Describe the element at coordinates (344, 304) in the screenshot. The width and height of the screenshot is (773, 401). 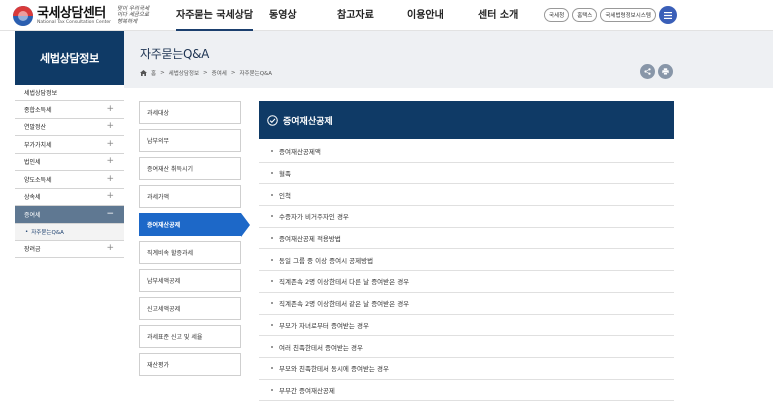
I see `list-item-label: 직계존속 2명 이상한테서 같은 날 증여받은 경우` at that location.